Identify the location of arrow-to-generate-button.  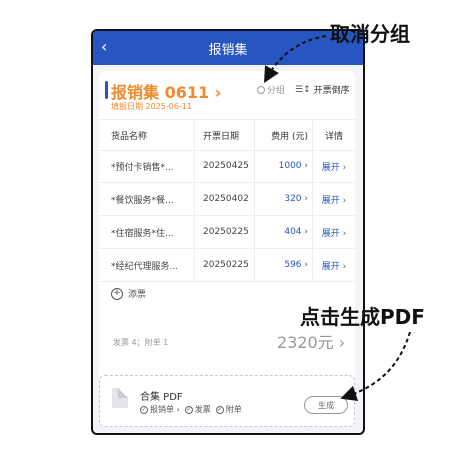
(375, 366).